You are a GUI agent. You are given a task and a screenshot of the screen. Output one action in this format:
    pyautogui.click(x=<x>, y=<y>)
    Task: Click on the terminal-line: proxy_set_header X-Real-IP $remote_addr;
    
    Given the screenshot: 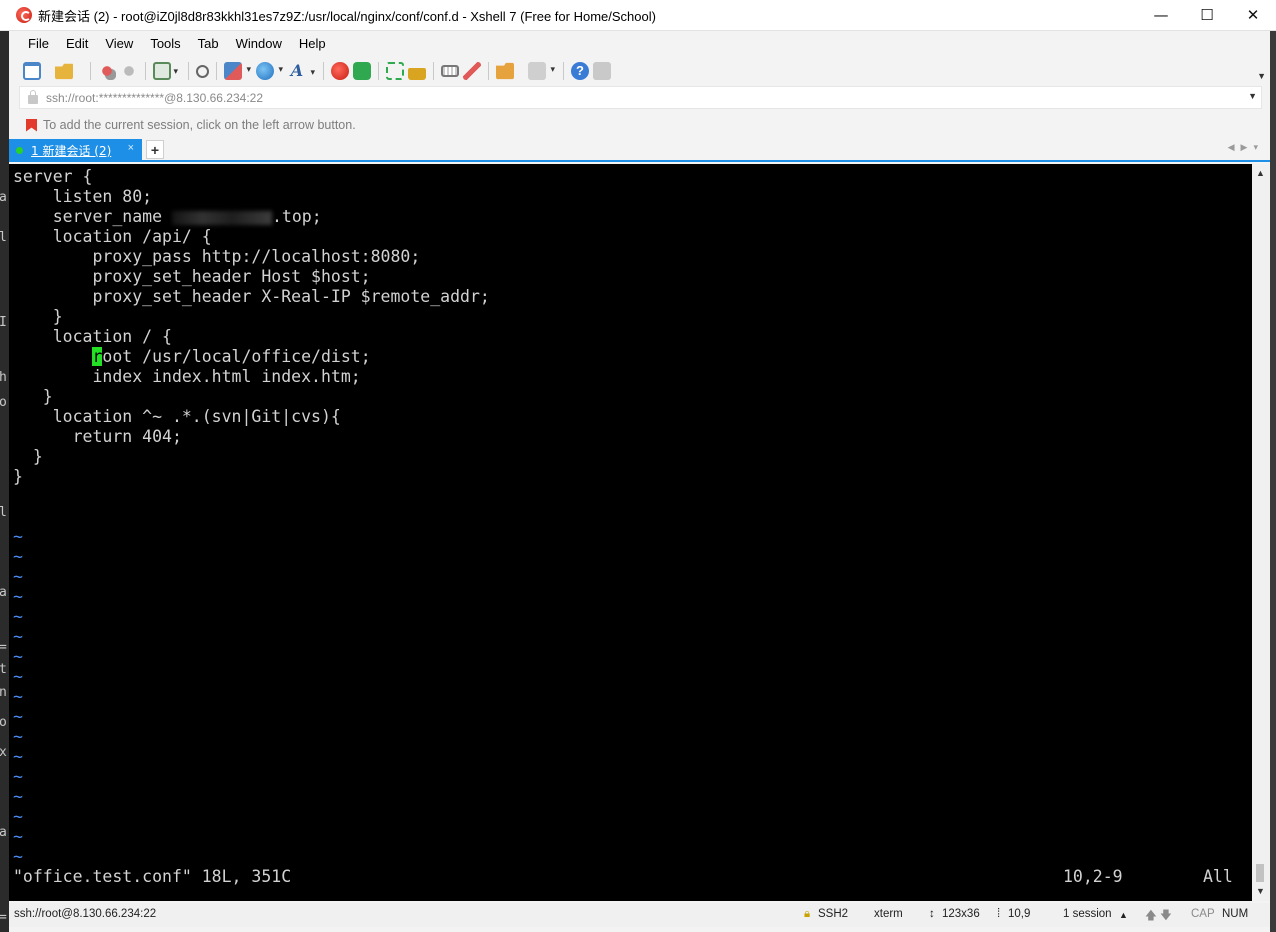 What is the action you would take?
    pyautogui.click(x=251, y=296)
    